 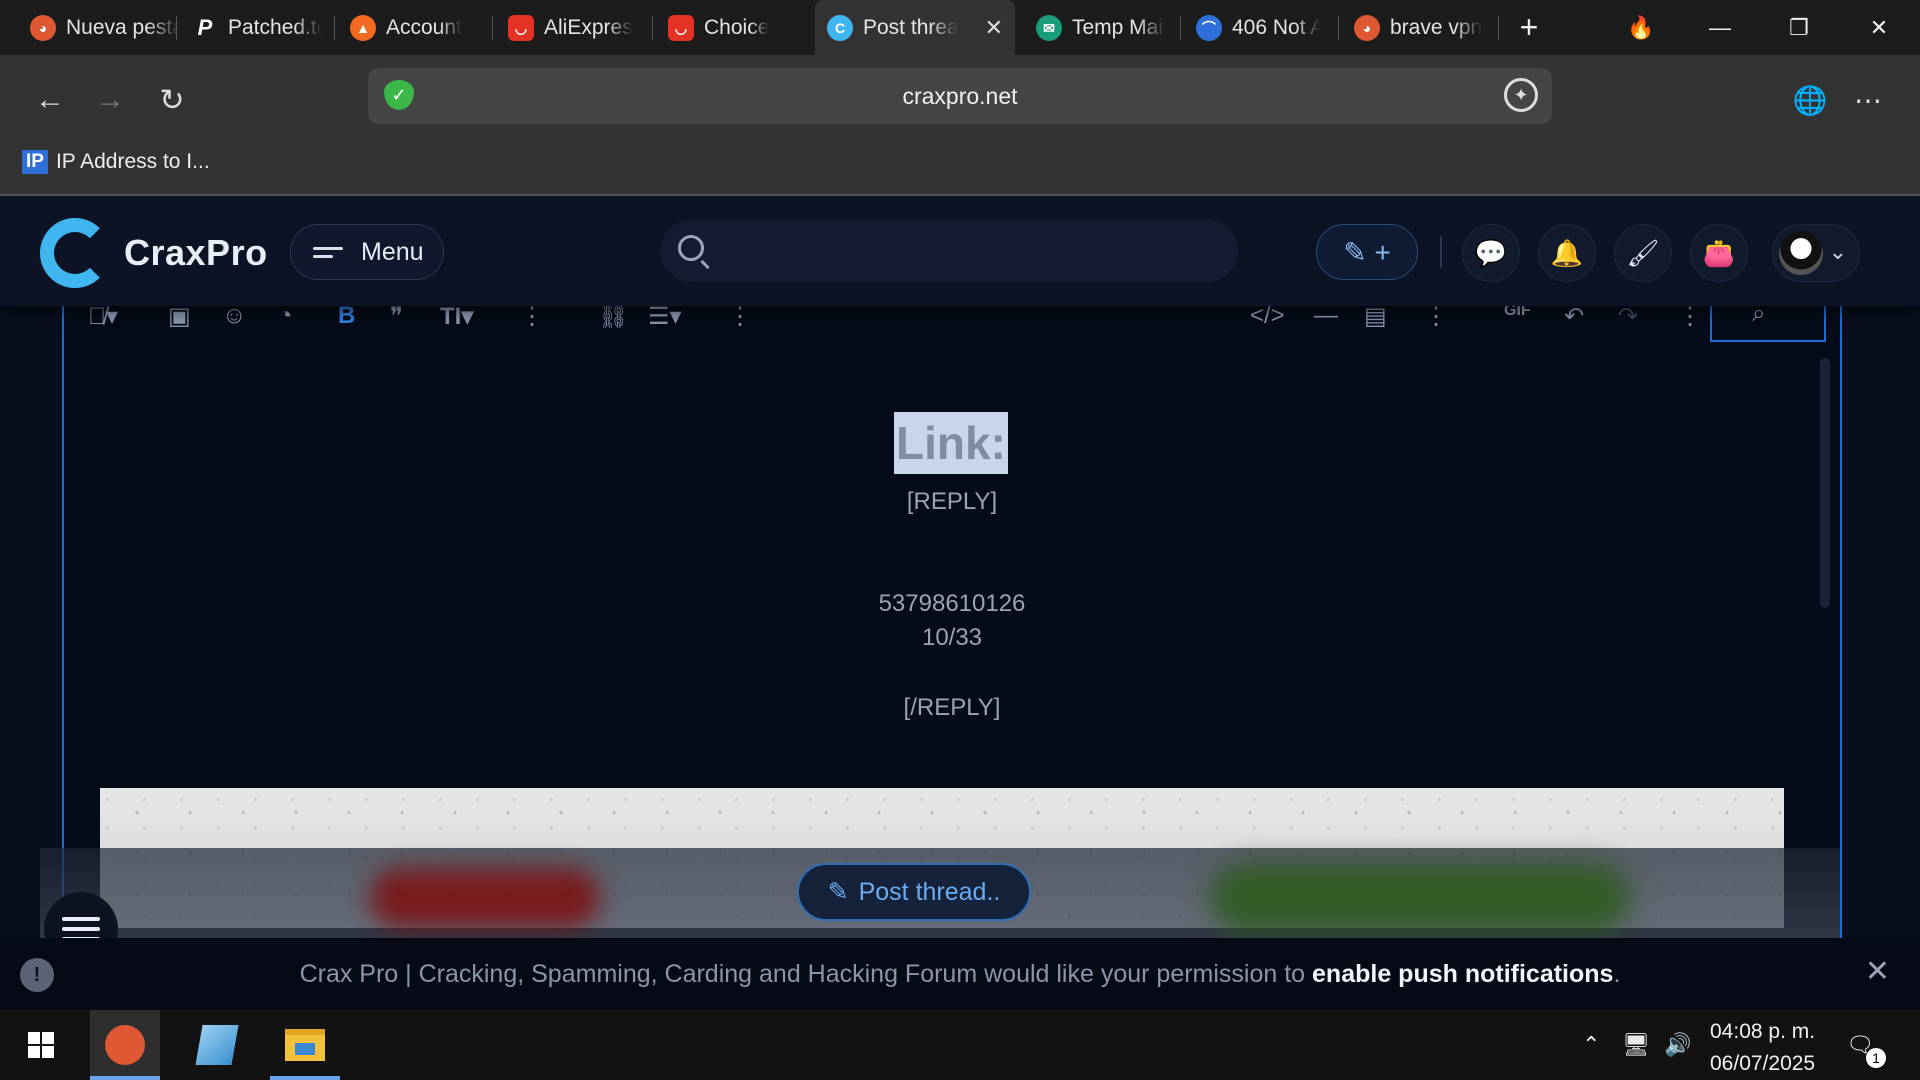 I want to click on tempmail-icon: ✉, so click(x=1049, y=28).